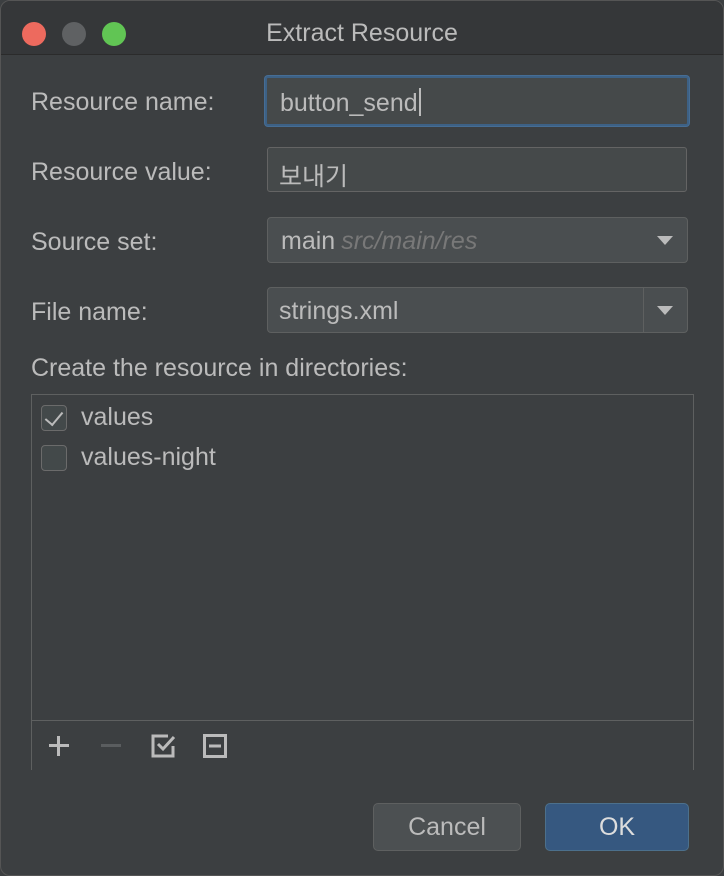 This screenshot has height=876, width=724. Describe the element at coordinates (349, 103) in the screenshot. I see `resource-name-value: button_send` at that location.